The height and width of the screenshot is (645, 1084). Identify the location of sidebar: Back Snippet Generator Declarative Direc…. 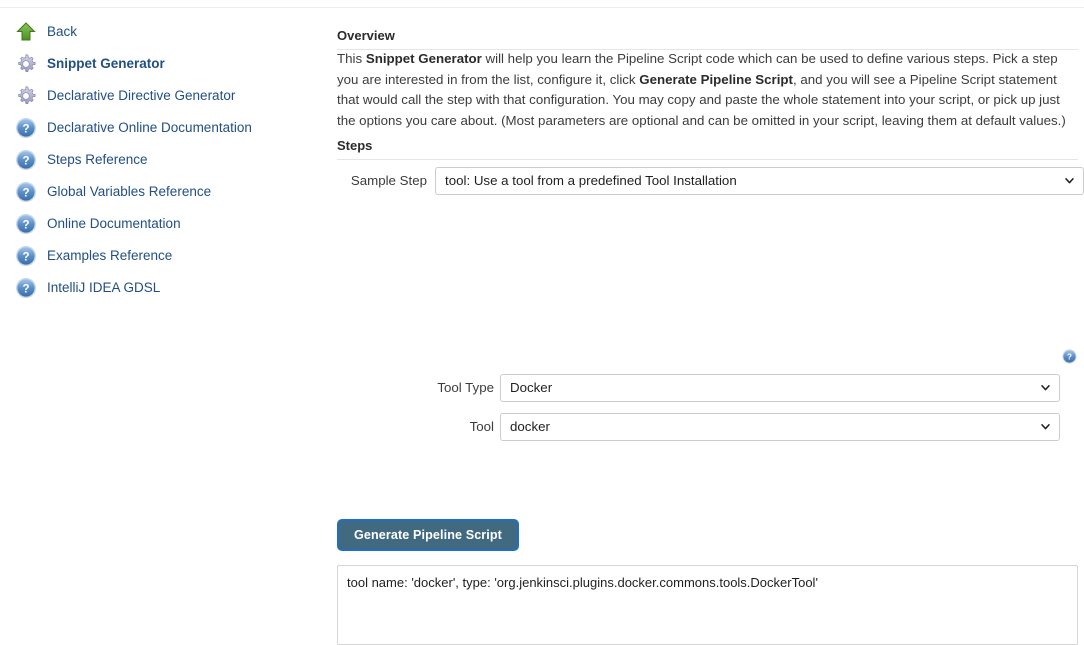
(160, 160).